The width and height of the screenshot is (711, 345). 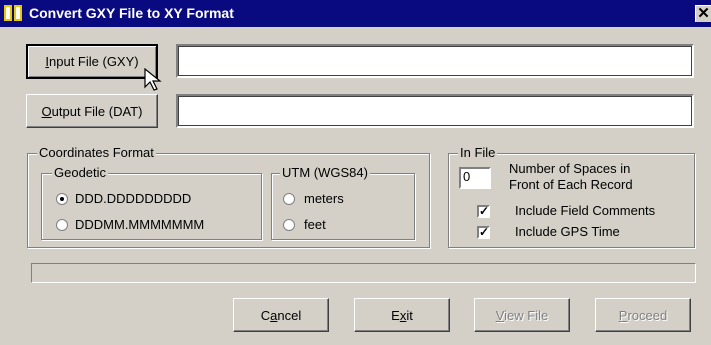 What do you see at coordinates (363, 273) in the screenshot?
I see `progress-bar` at bounding box center [363, 273].